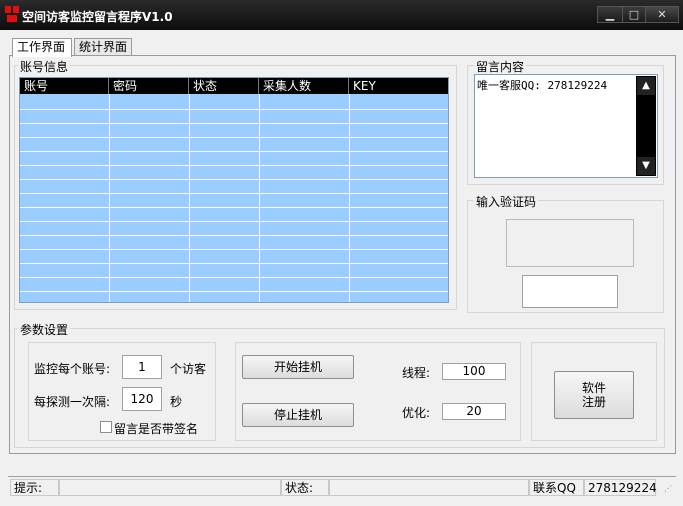 This screenshot has height=506, width=683. Describe the element at coordinates (188, 369) in the screenshot. I see `monitor-count-unit: 个访客` at that location.